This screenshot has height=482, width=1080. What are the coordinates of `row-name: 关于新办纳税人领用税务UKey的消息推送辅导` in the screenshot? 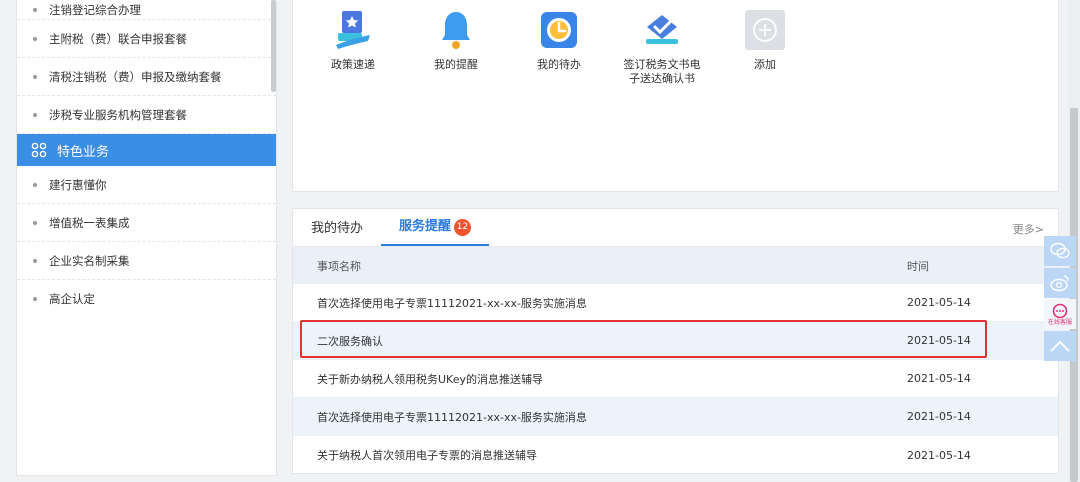 It's located at (430, 379).